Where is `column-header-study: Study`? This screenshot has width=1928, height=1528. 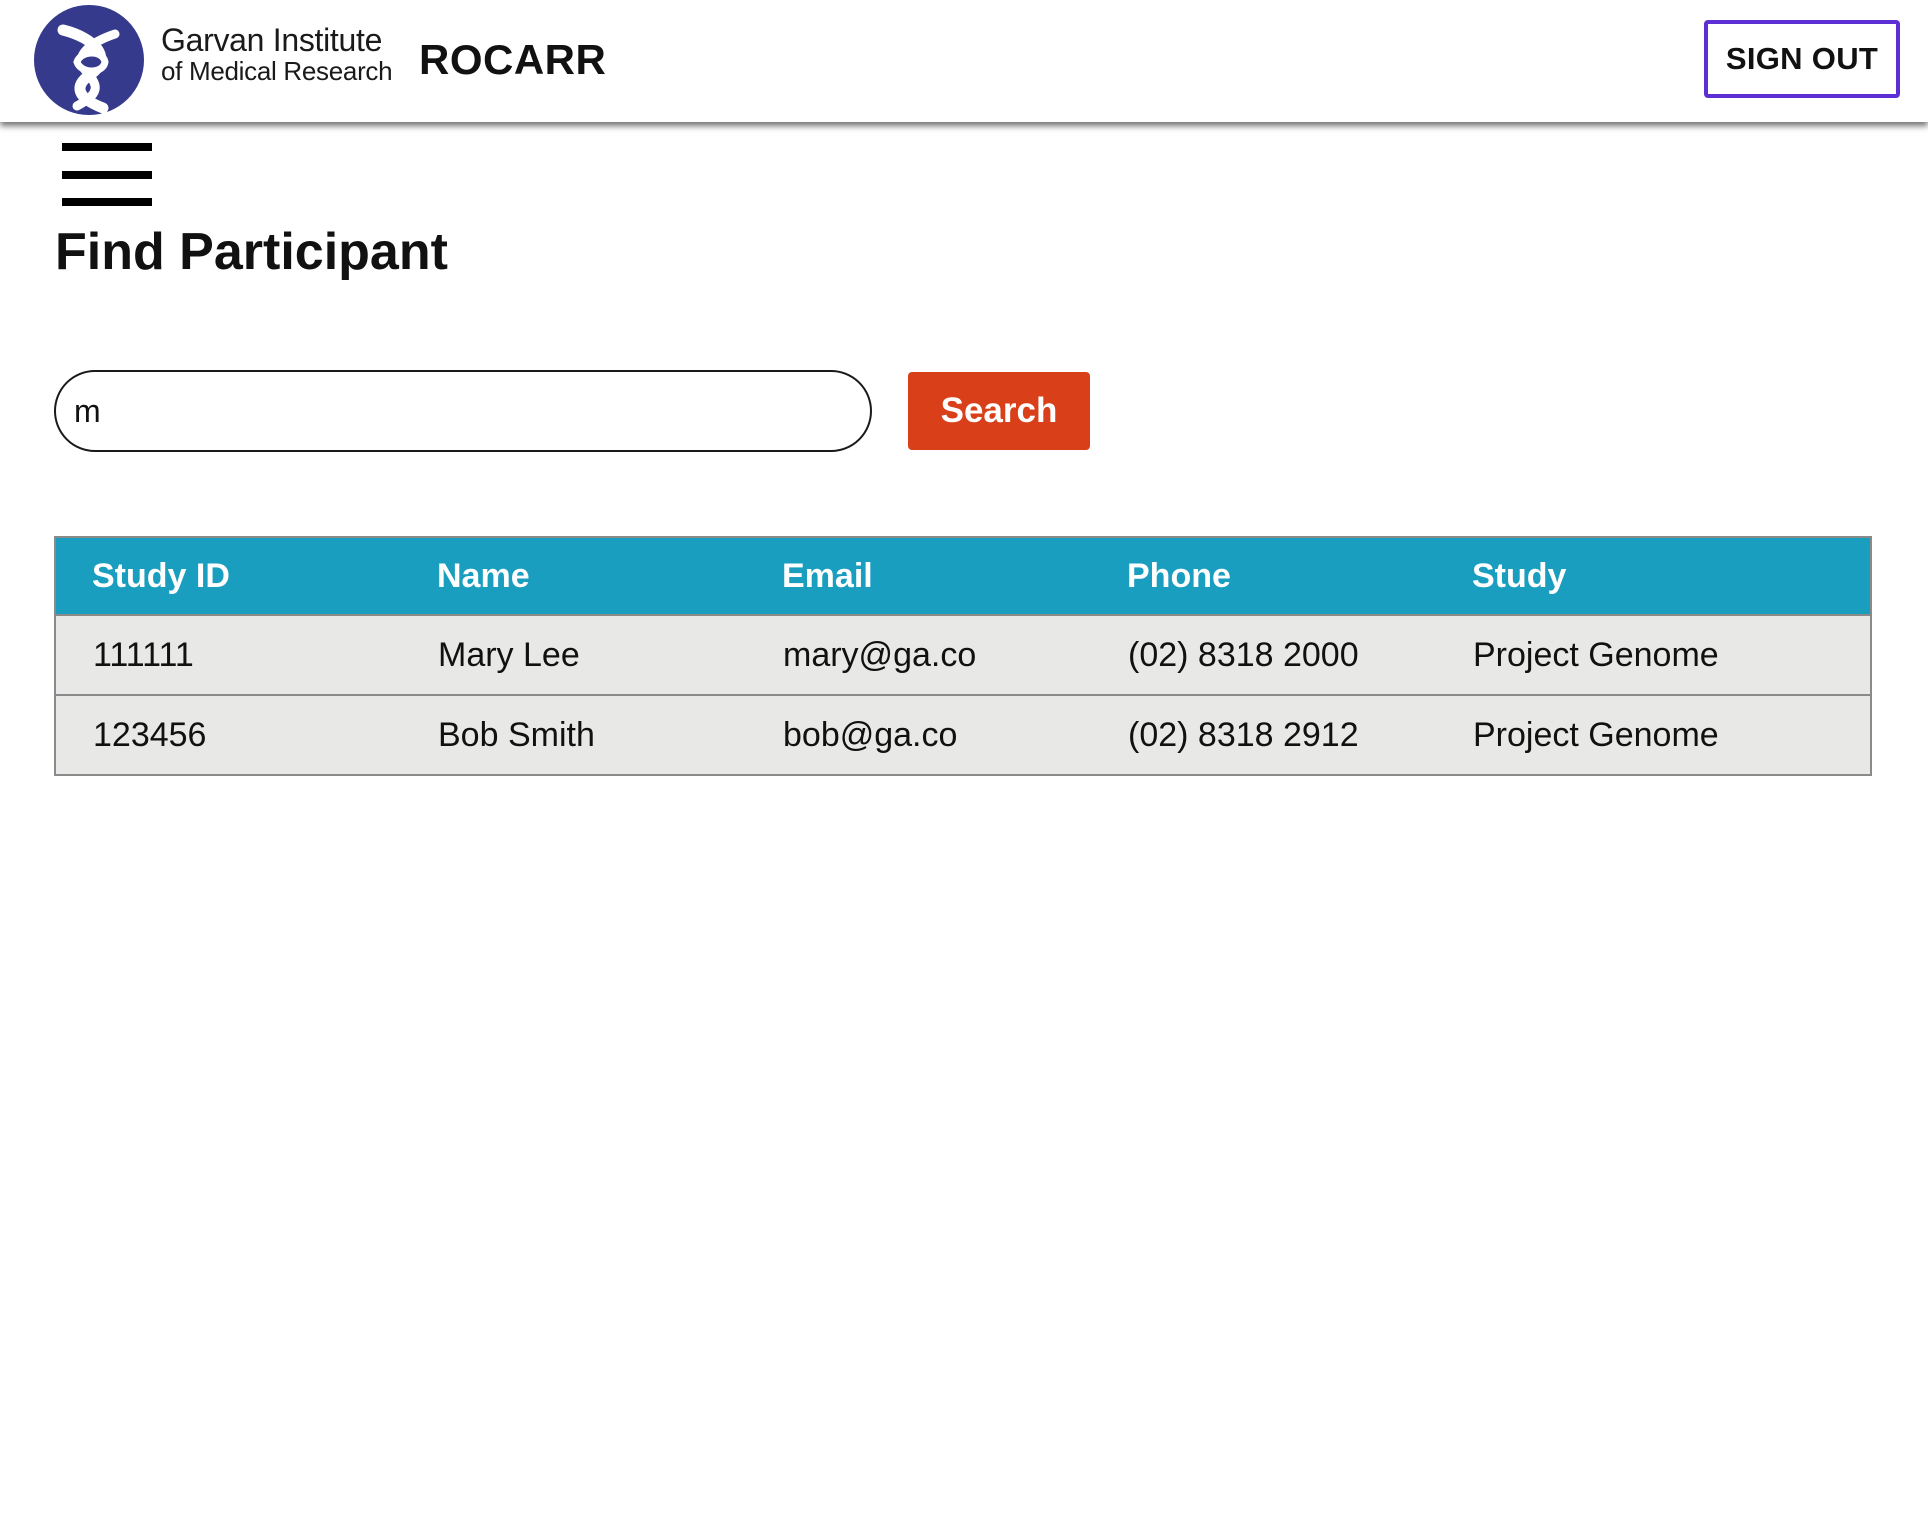 column-header-study: Study is located at coordinates (1653, 576).